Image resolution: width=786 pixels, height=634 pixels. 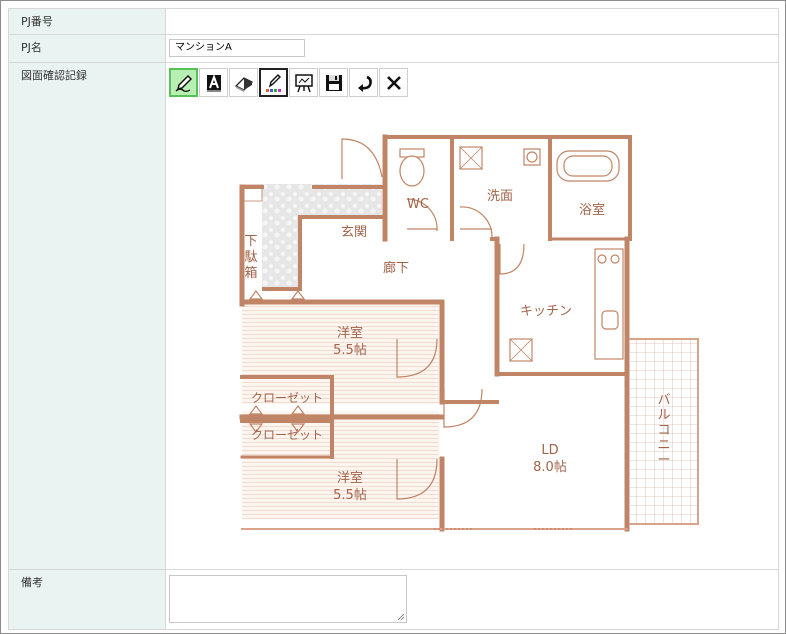 I want to click on pj-number-value, so click(x=472, y=21).